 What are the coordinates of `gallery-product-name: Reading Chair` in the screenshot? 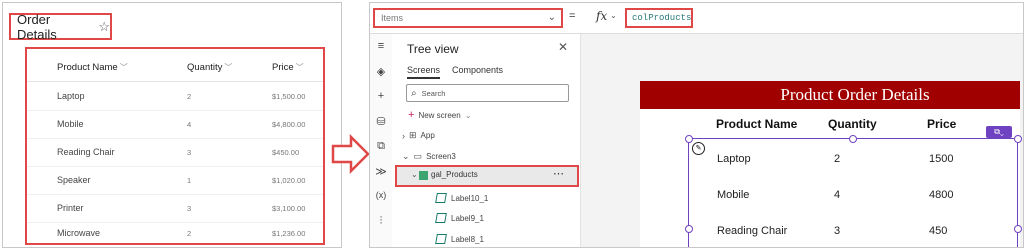 It's located at (752, 231).